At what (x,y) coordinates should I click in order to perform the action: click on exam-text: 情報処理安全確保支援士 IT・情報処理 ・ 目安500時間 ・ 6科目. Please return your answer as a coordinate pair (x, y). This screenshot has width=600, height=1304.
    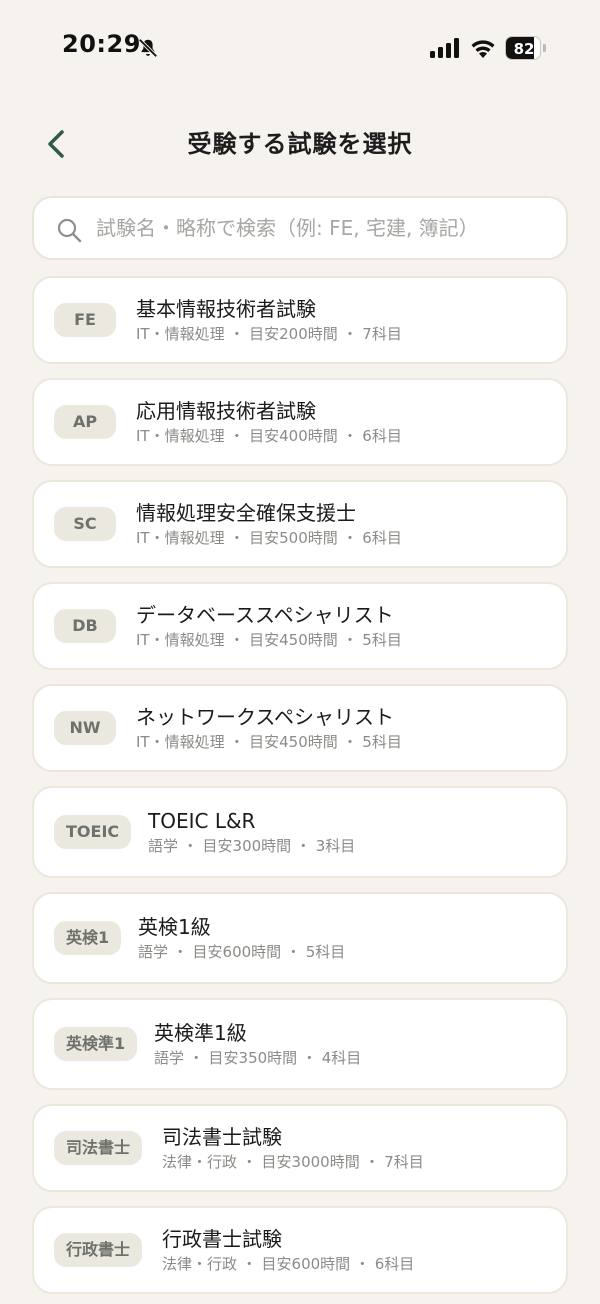
    Looking at the image, I should click on (269, 524).